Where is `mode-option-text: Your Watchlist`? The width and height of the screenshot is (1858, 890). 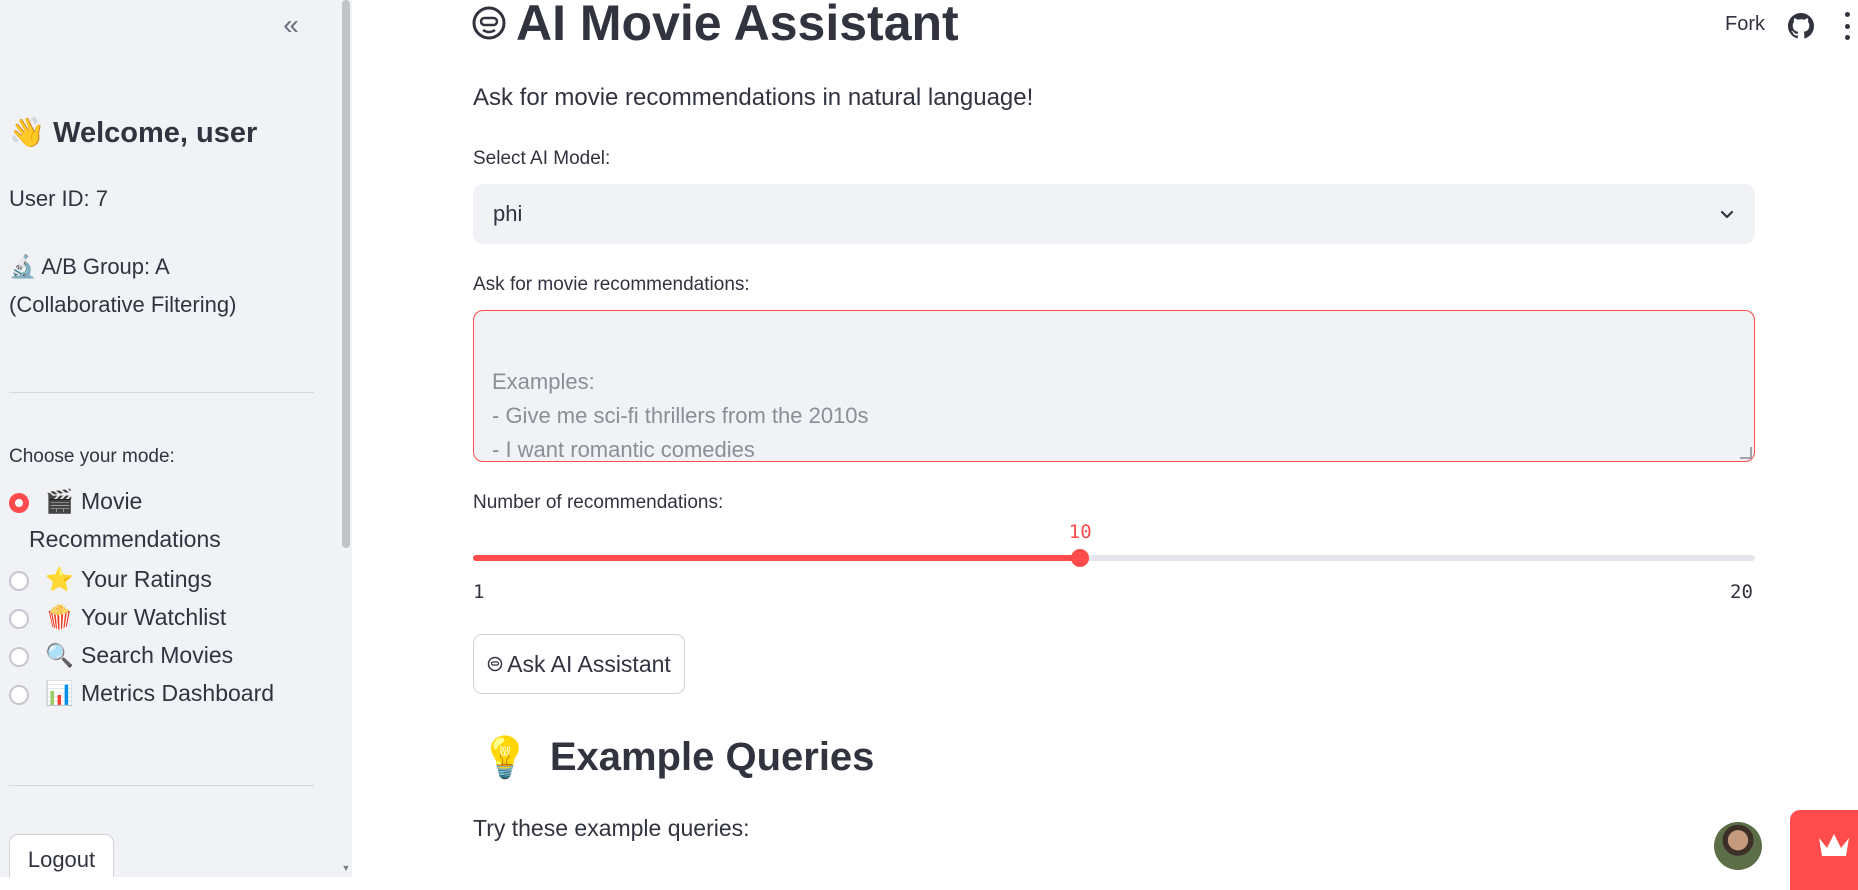
mode-option-text: Your Watchlist is located at coordinates (154, 617).